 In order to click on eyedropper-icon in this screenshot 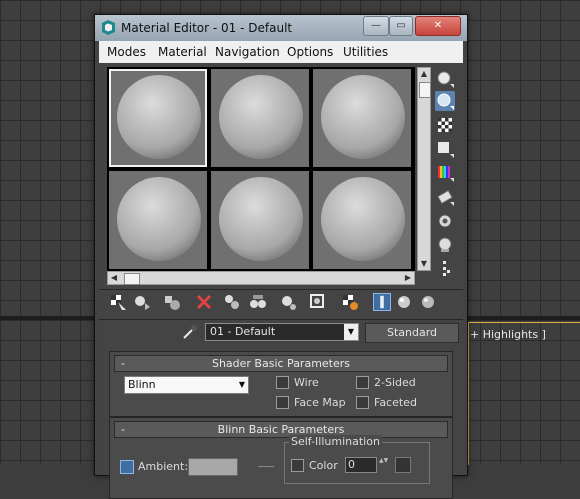, I will do `click(190, 332)`.